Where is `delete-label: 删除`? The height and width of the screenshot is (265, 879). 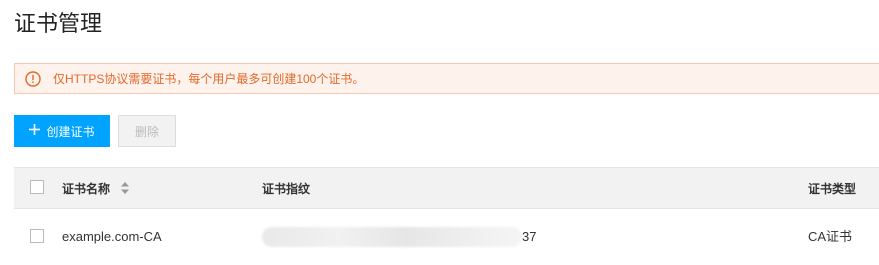 delete-label: 删除 is located at coordinates (146, 131).